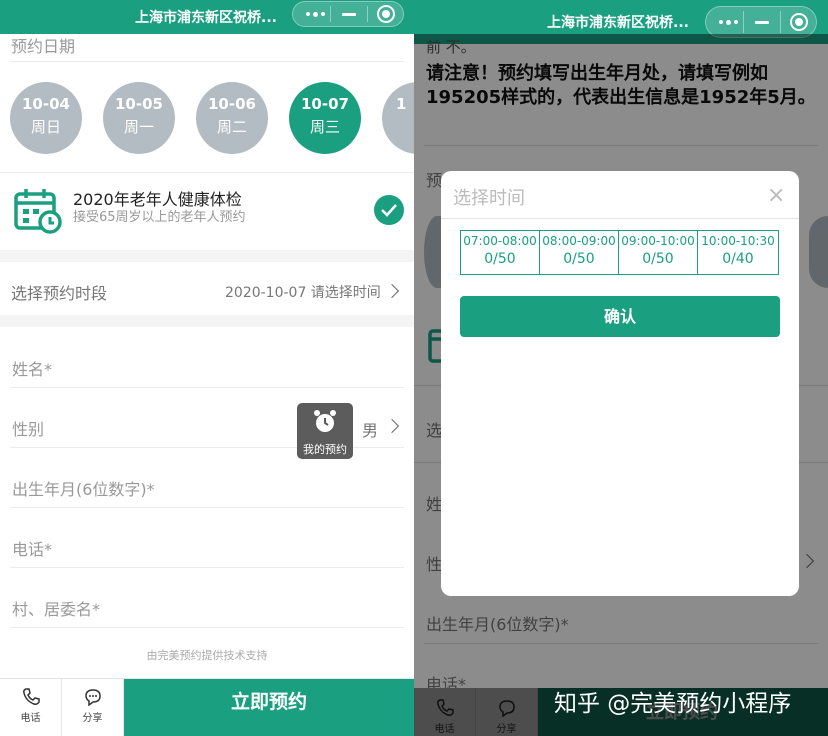  What do you see at coordinates (31, 707) in the screenshot?
I see `phone-tab: 电话` at bounding box center [31, 707].